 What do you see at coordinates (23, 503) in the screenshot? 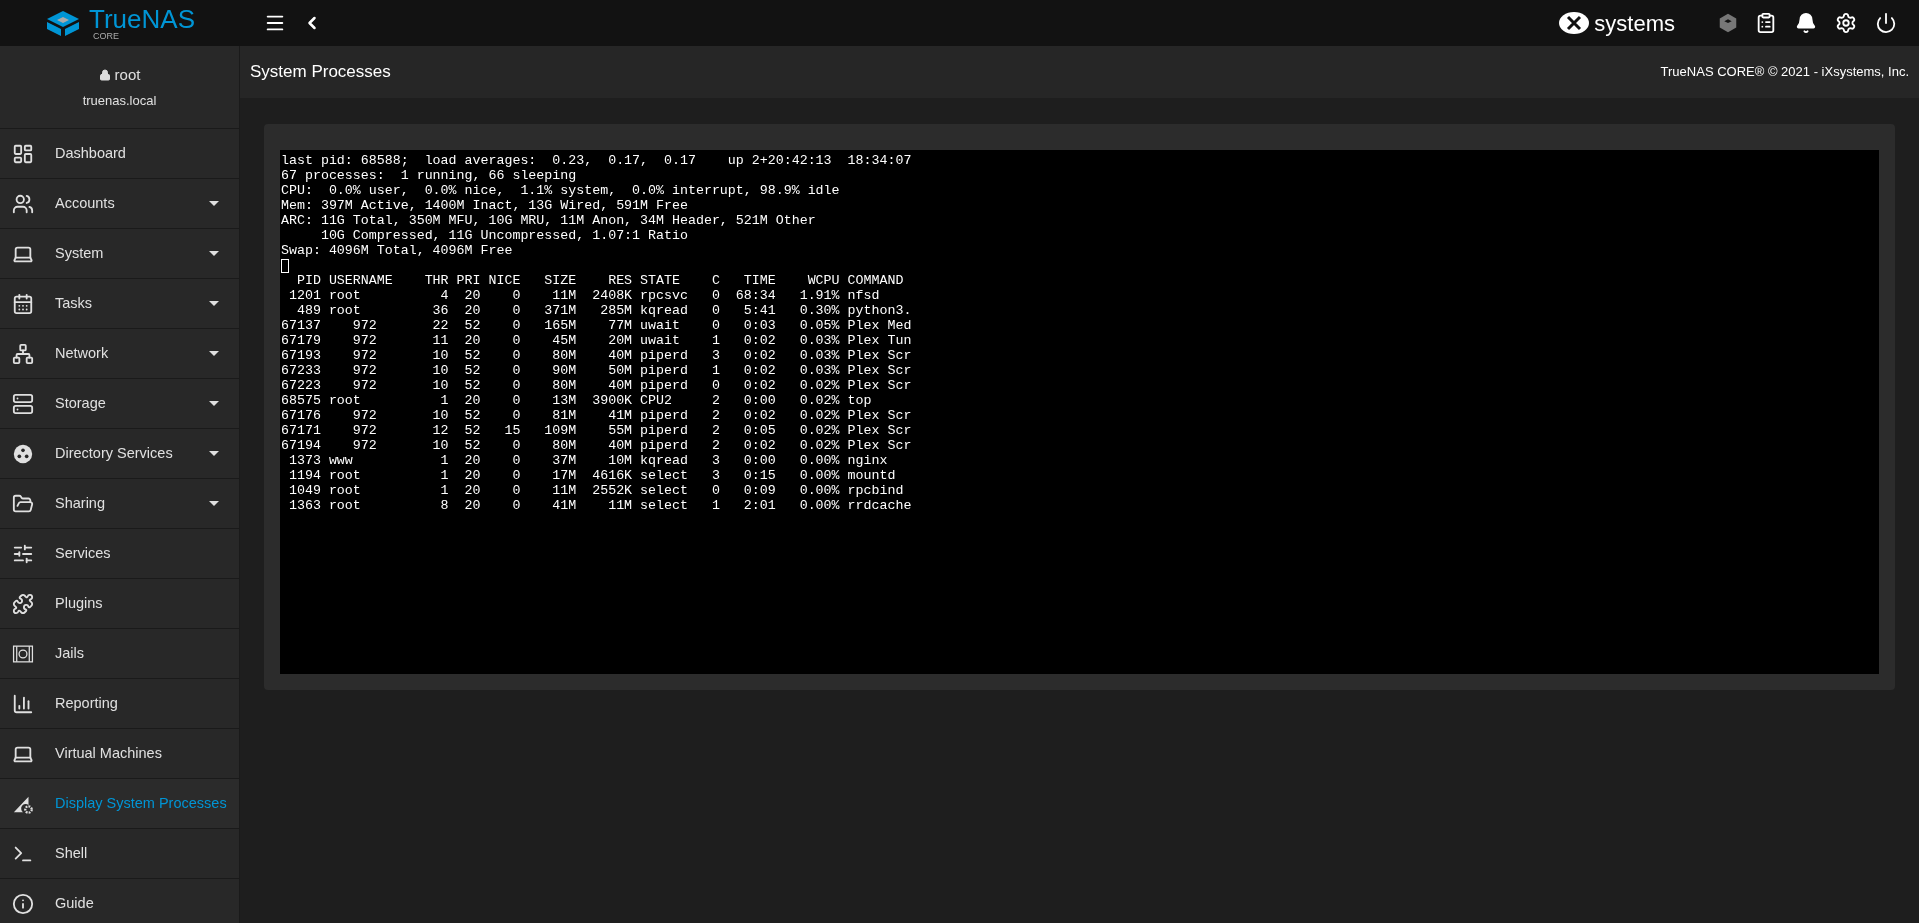
I see `folder-icon` at bounding box center [23, 503].